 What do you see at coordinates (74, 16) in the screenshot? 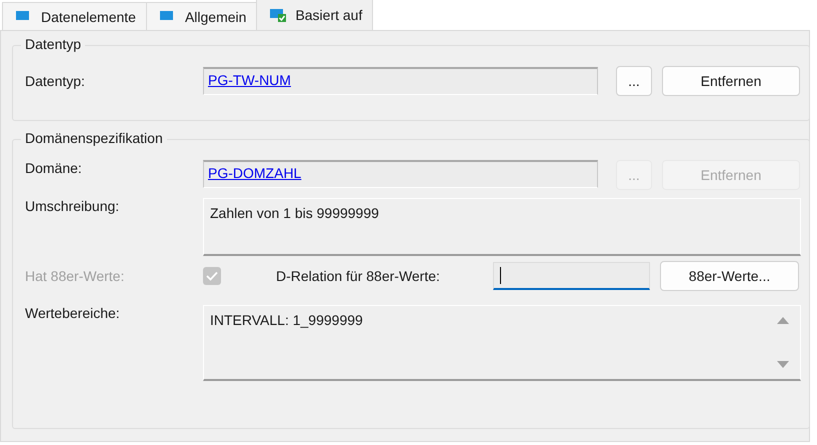
I see `tab: Datenelemente` at bounding box center [74, 16].